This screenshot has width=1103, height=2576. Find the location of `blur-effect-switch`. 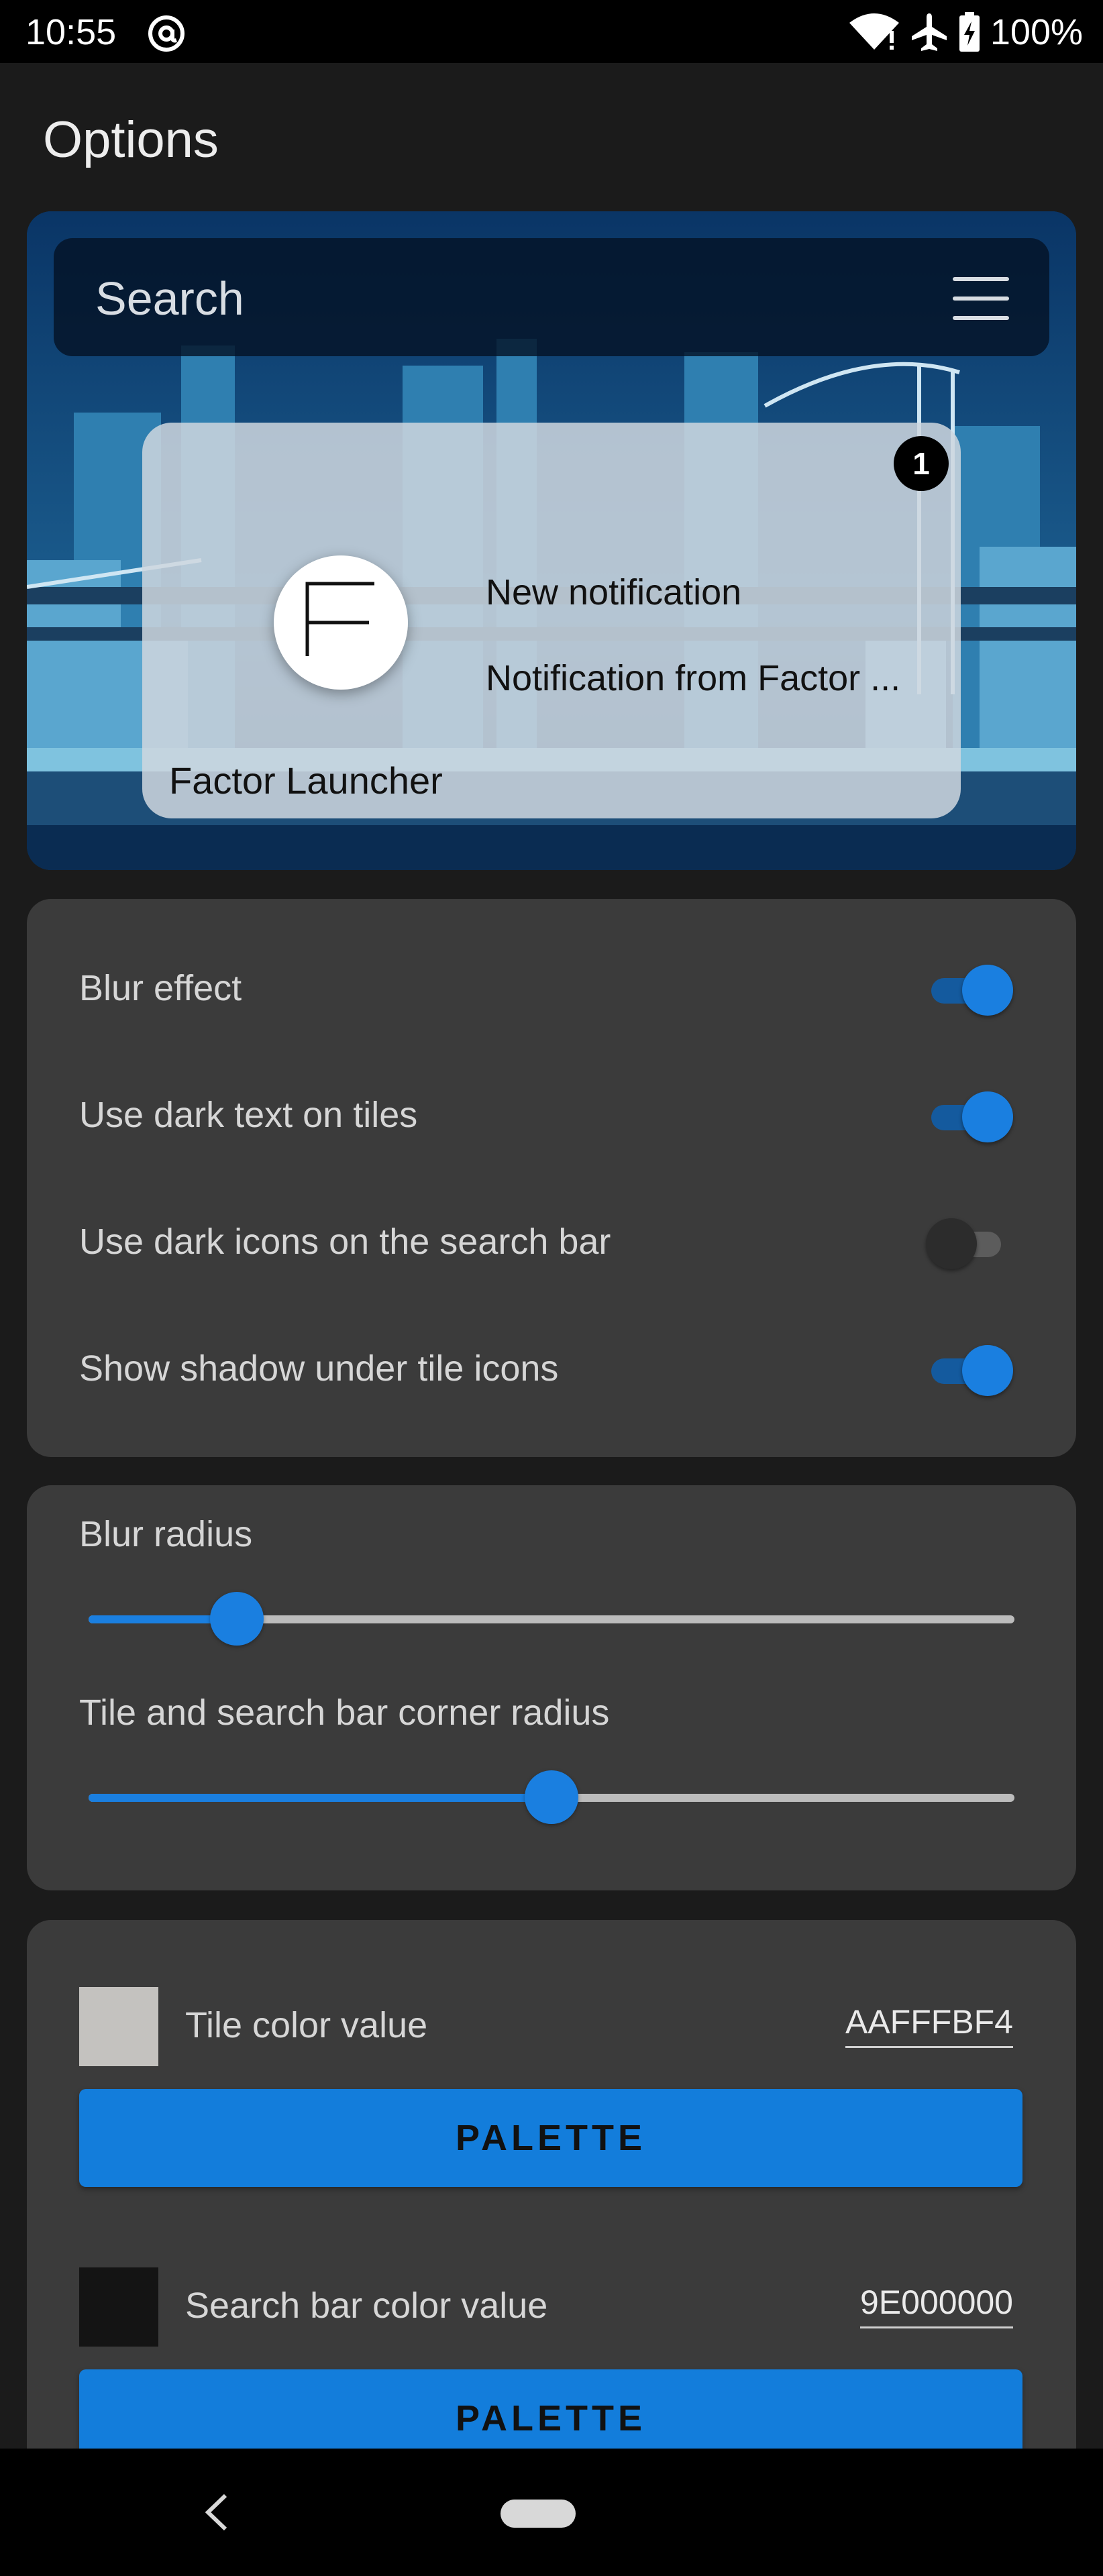

blur-effect-switch is located at coordinates (970, 990).